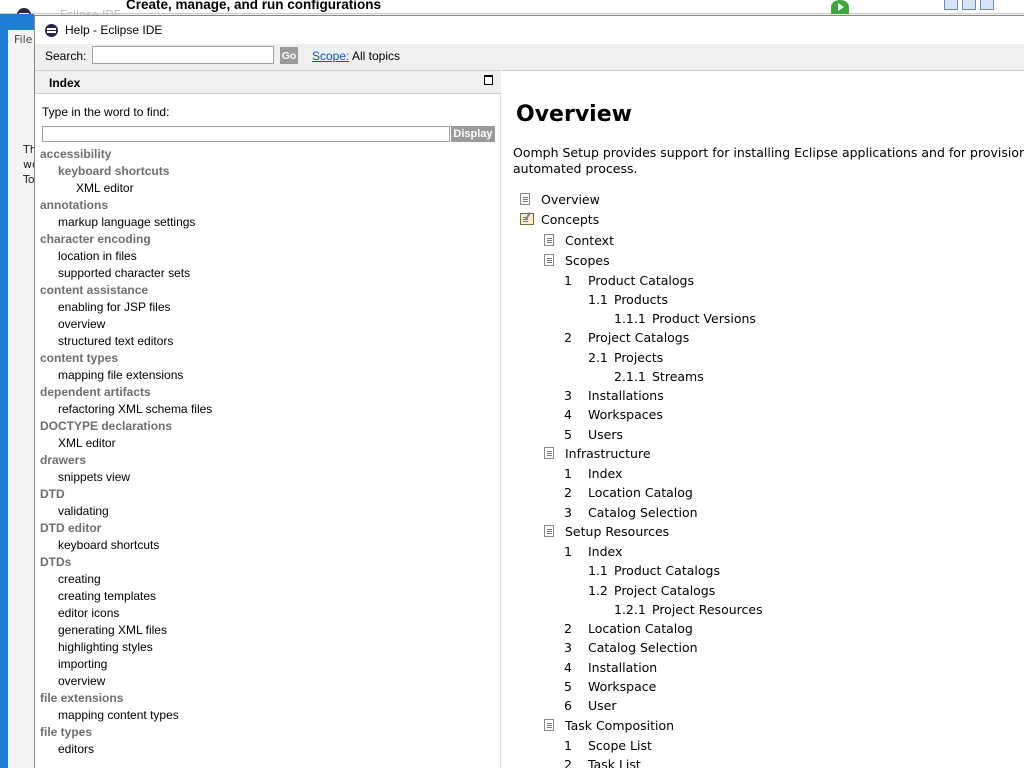 This screenshot has width=1024, height=768. Describe the element at coordinates (246, 134) in the screenshot. I see `find-input` at that location.